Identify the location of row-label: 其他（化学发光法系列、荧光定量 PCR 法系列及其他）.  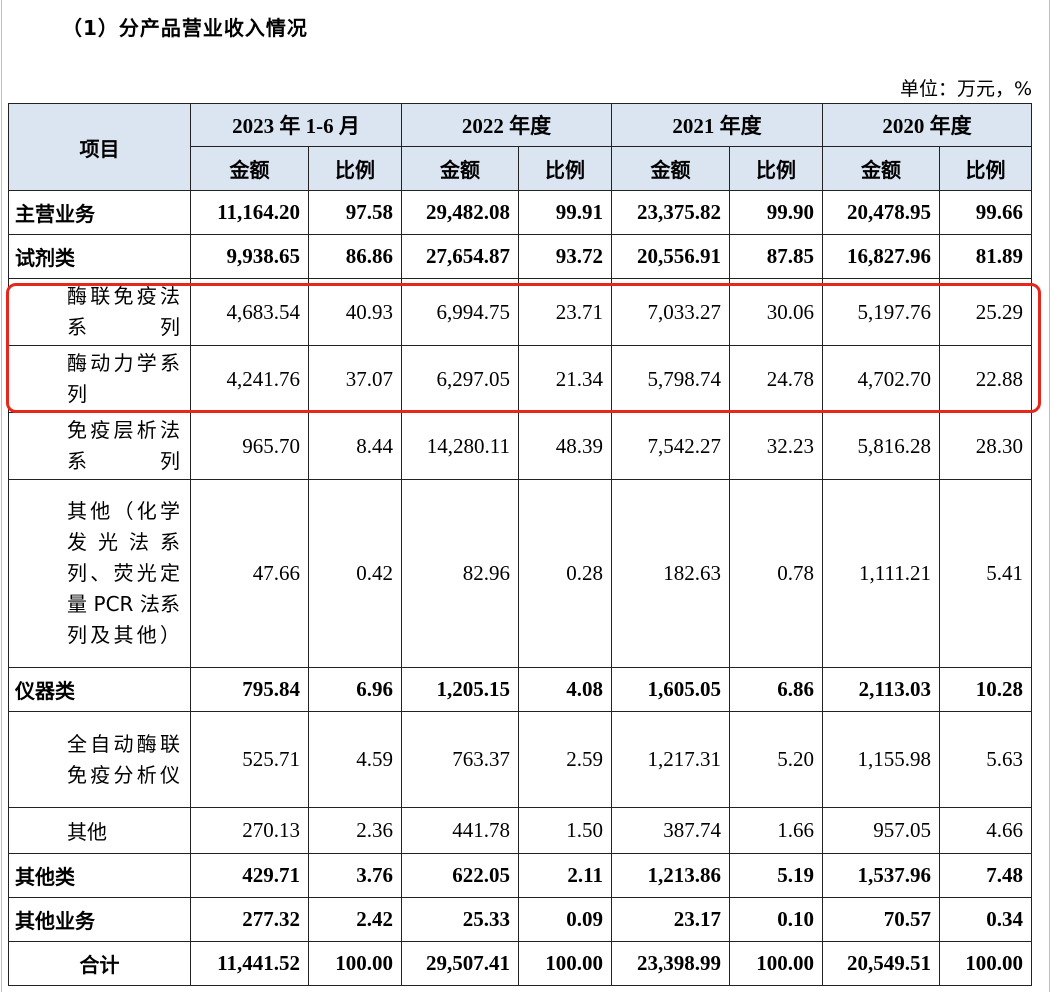
(99, 573).